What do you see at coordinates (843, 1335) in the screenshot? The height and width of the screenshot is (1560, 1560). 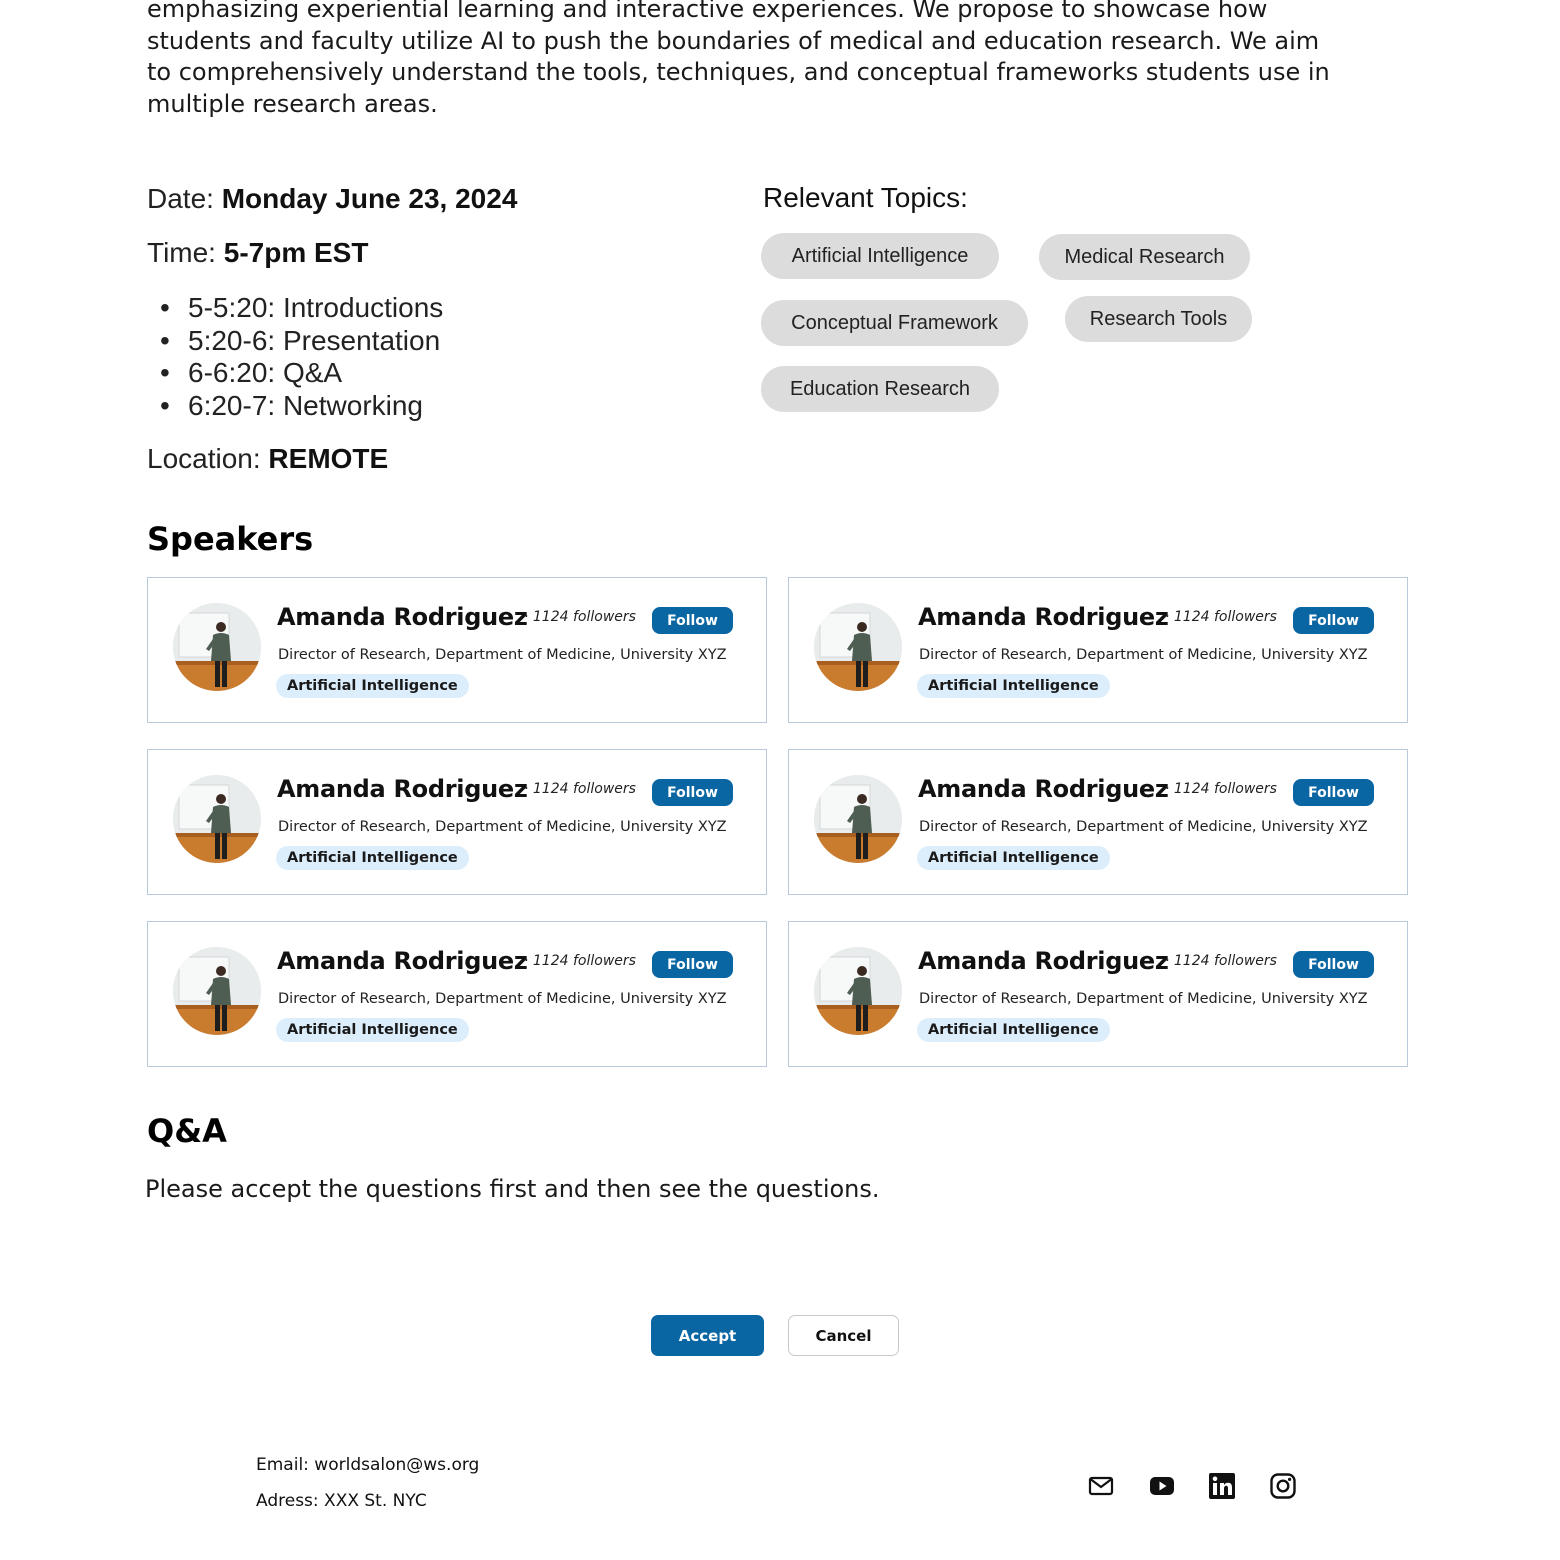 I see `cancel-button: Cancel` at bounding box center [843, 1335].